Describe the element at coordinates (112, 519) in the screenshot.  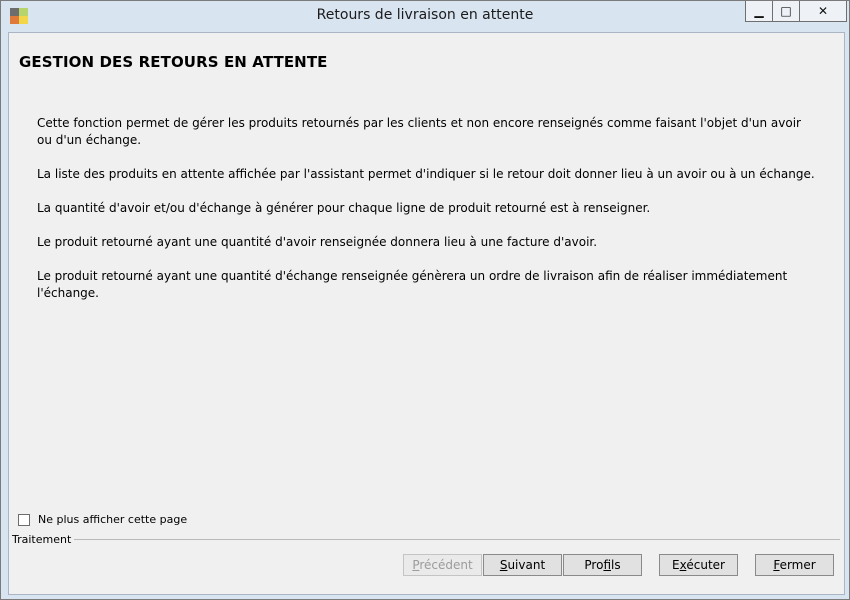
I see `dont-show-again-label: Ne plus afficher cette page` at that location.